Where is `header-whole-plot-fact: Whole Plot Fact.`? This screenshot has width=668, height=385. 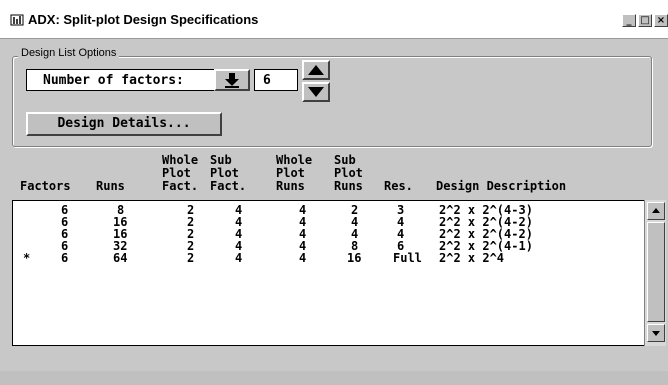 header-whole-plot-fact: Whole Plot Fact. is located at coordinates (180, 173).